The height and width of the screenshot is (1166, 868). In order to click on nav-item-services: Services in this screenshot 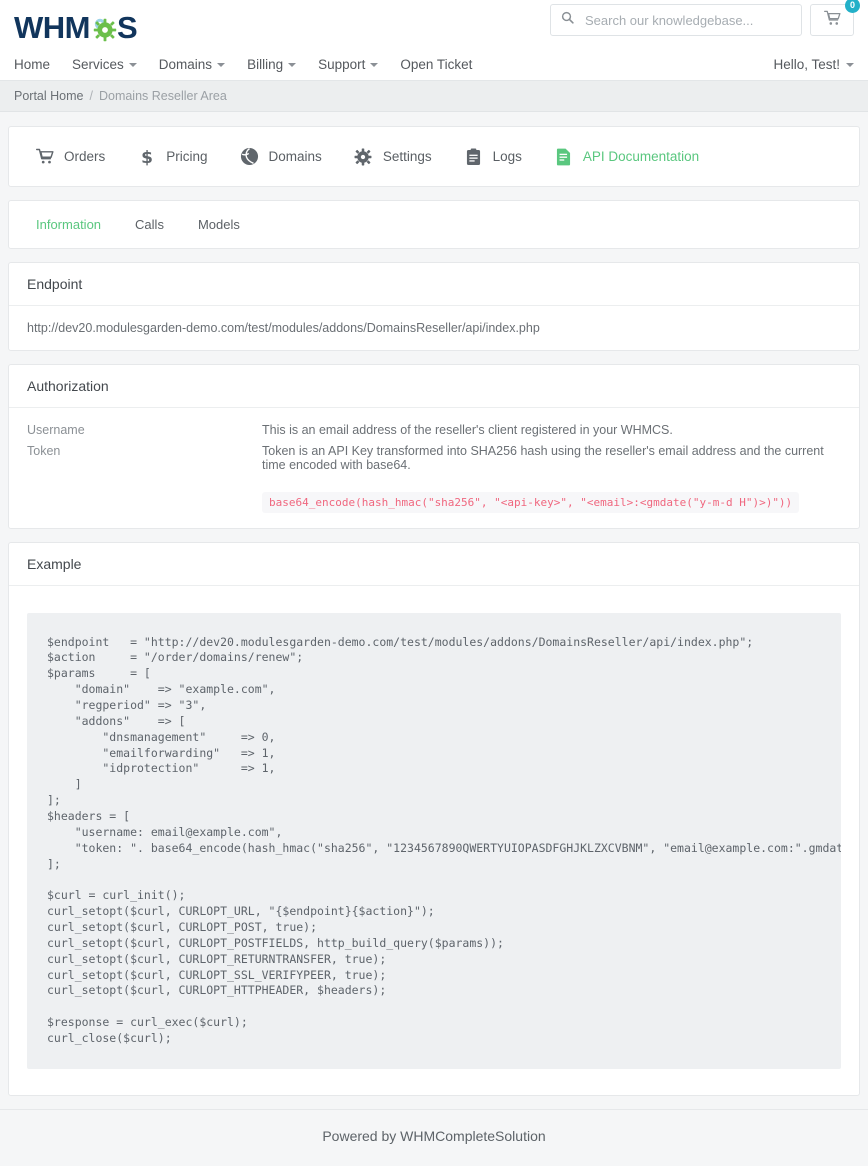, I will do `click(104, 64)`.